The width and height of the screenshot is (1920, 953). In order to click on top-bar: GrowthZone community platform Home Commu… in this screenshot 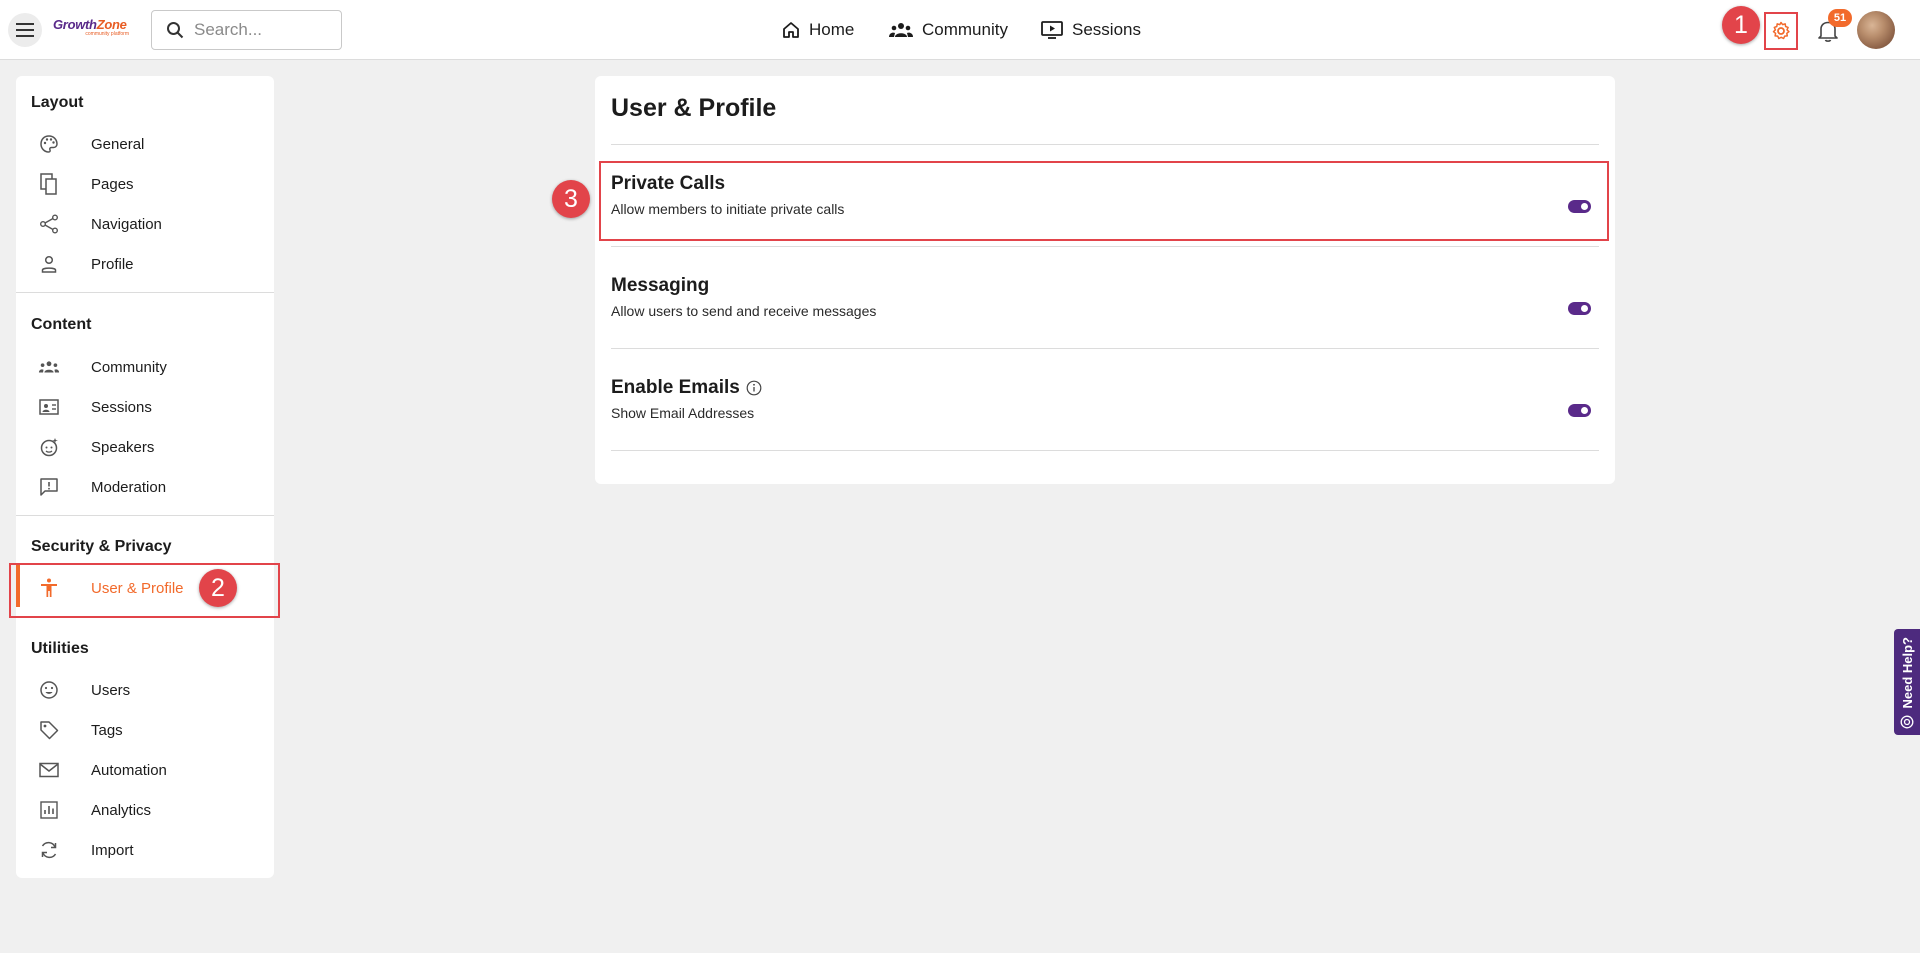, I will do `click(960, 30)`.